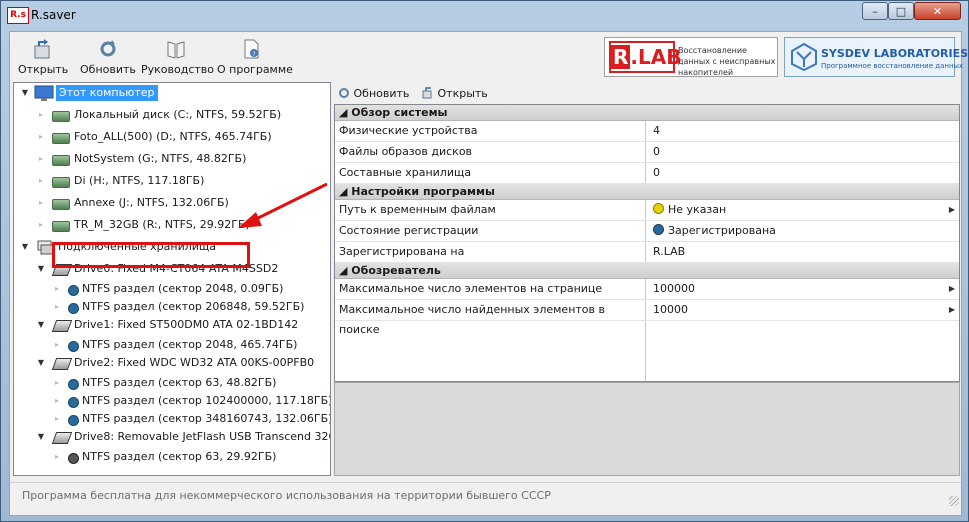 The width and height of the screenshot is (969, 522). I want to click on open-label: Открыть, so click(43, 69).